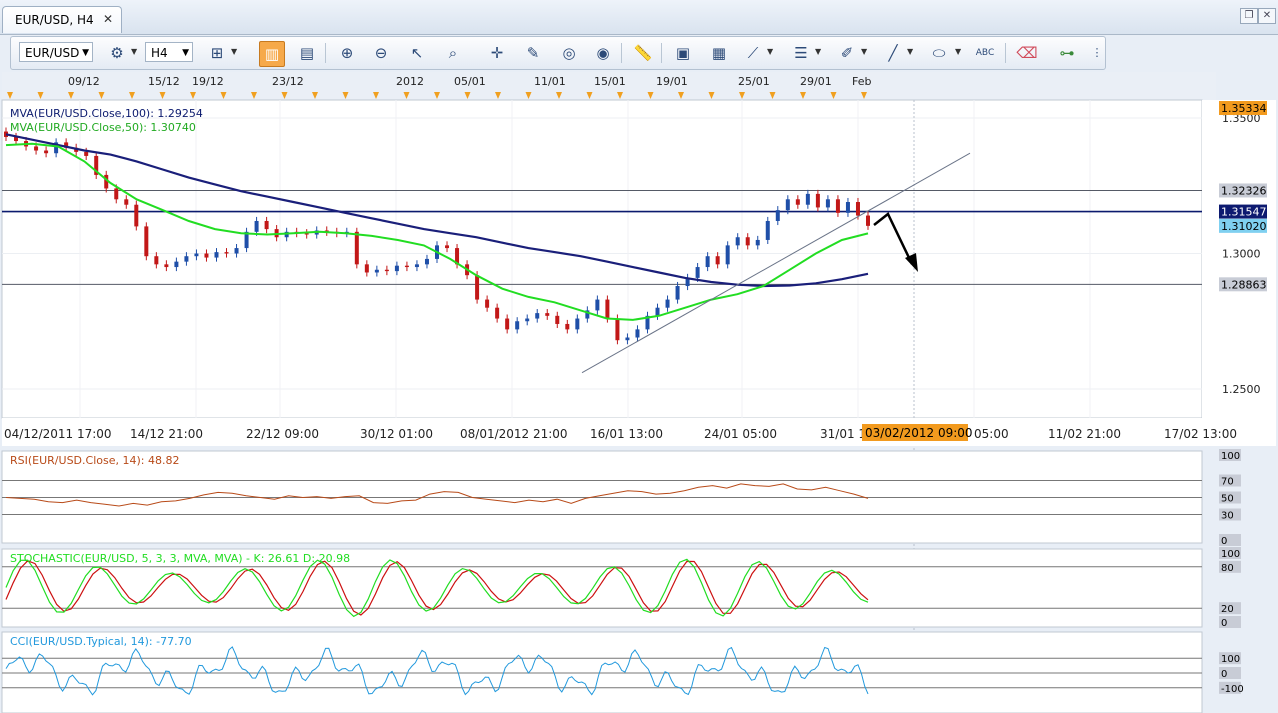 The height and width of the screenshot is (713, 1278). I want to click on x-tick-label: 05:00, so click(991, 434).